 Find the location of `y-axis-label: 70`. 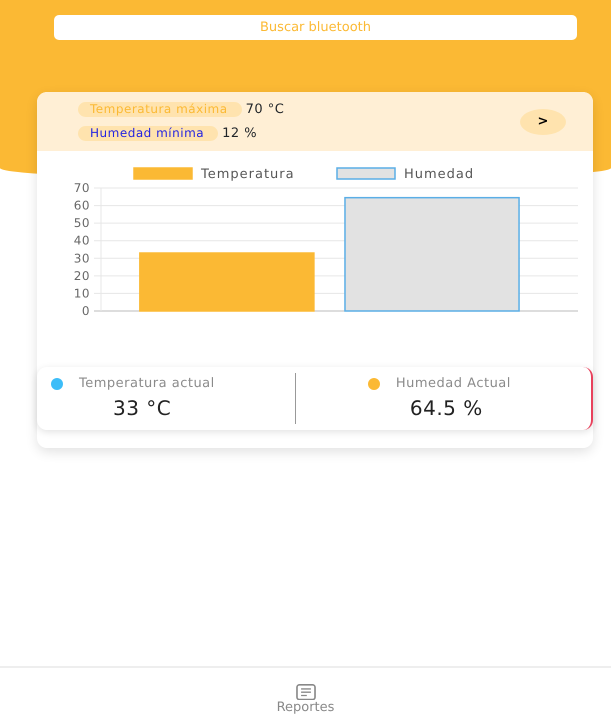

y-axis-label: 70 is located at coordinates (82, 188).